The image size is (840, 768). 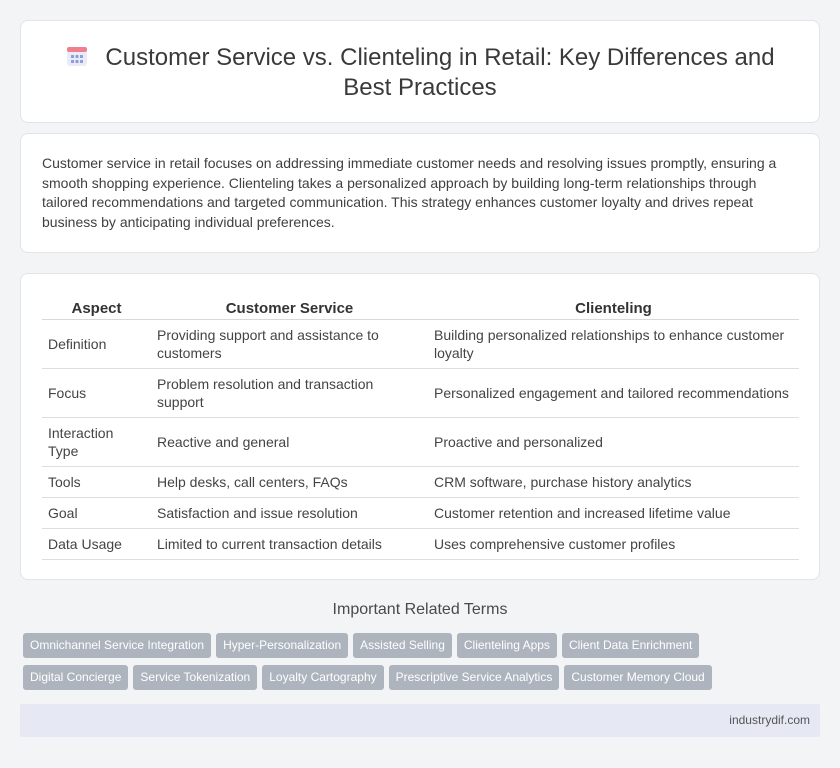 I want to click on header-customer-service: Customer Service, so click(x=289, y=307).